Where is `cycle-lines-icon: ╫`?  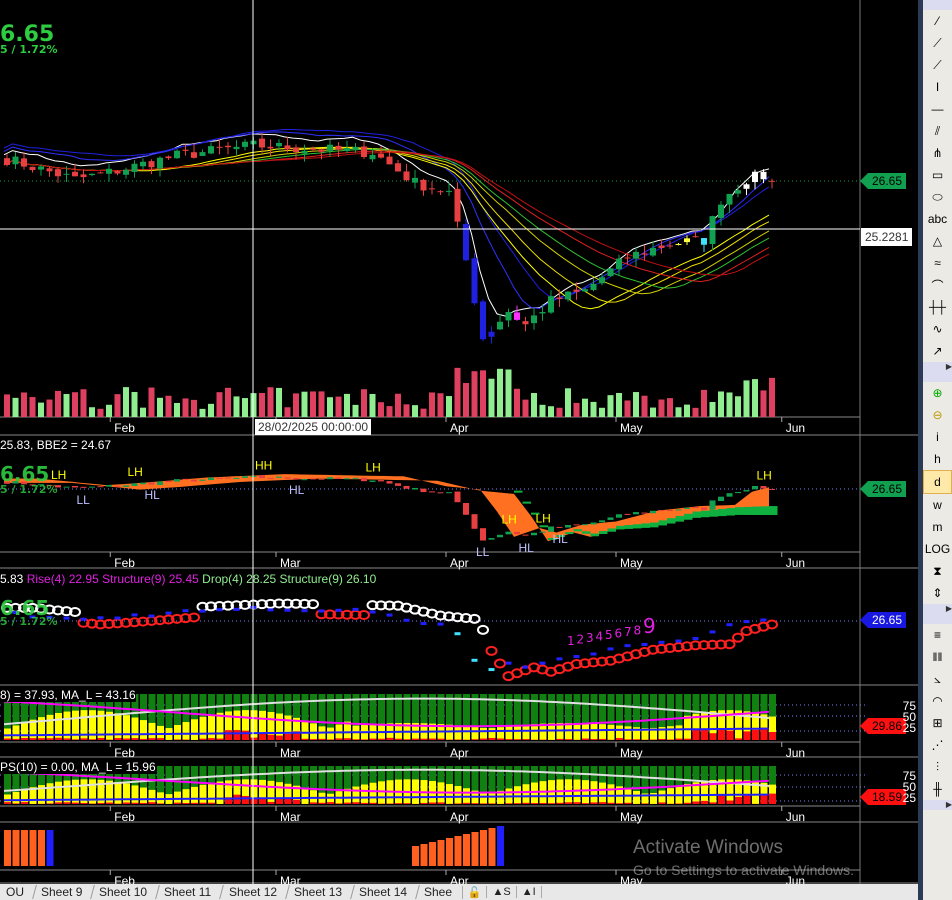
cycle-lines-icon: ╫ is located at coordinates (937, 789).